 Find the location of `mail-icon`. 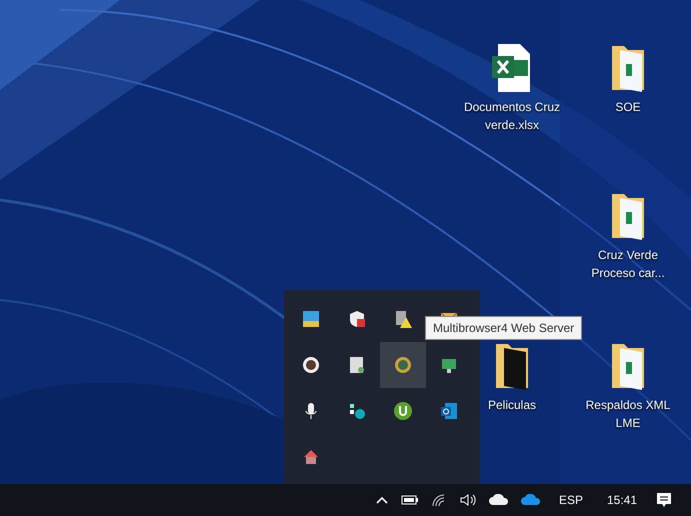

mail-icon is located at coordinates (449, 411).